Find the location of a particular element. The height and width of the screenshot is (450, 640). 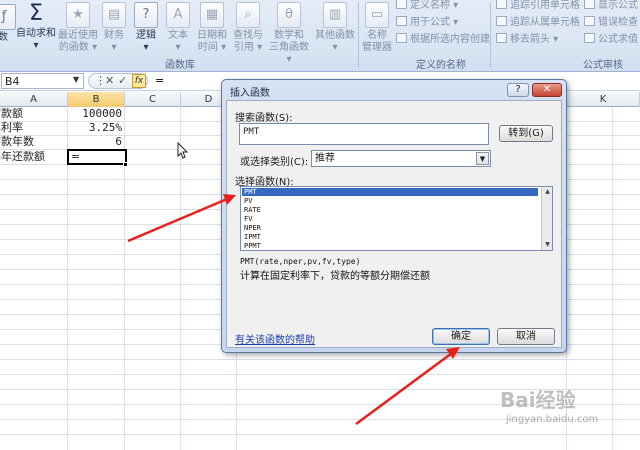

math-trig-button: θ 数学和 三角函数 ▾ is located at coordinates (289, 34).